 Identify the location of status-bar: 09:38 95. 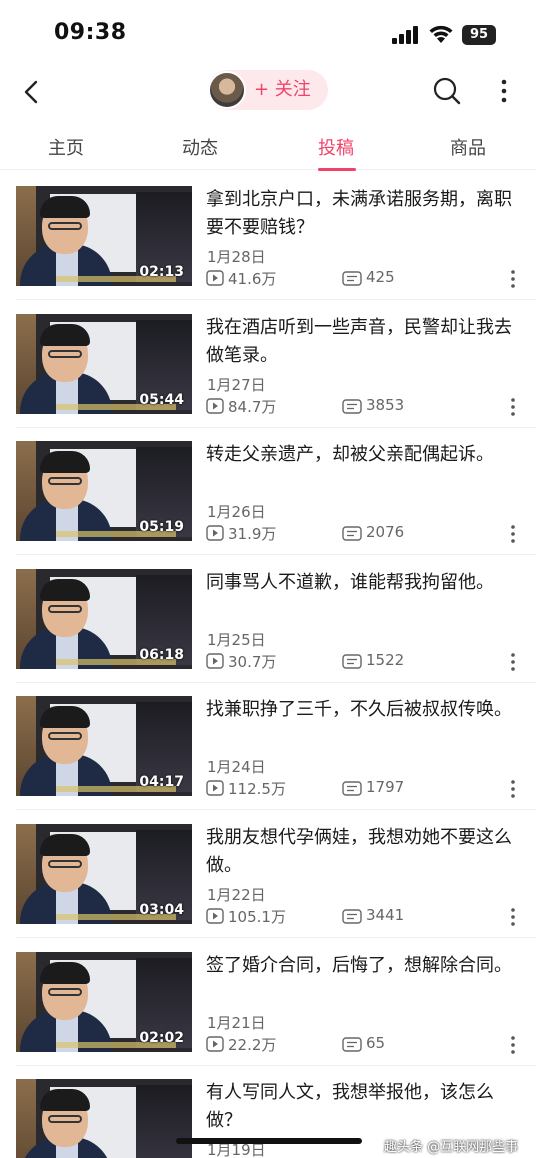
(268, 32).